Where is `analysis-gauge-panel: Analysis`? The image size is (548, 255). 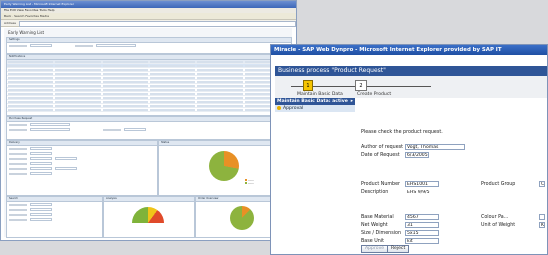
analysis-gauge-panel: Analysis is located at coordinates (149, 217).